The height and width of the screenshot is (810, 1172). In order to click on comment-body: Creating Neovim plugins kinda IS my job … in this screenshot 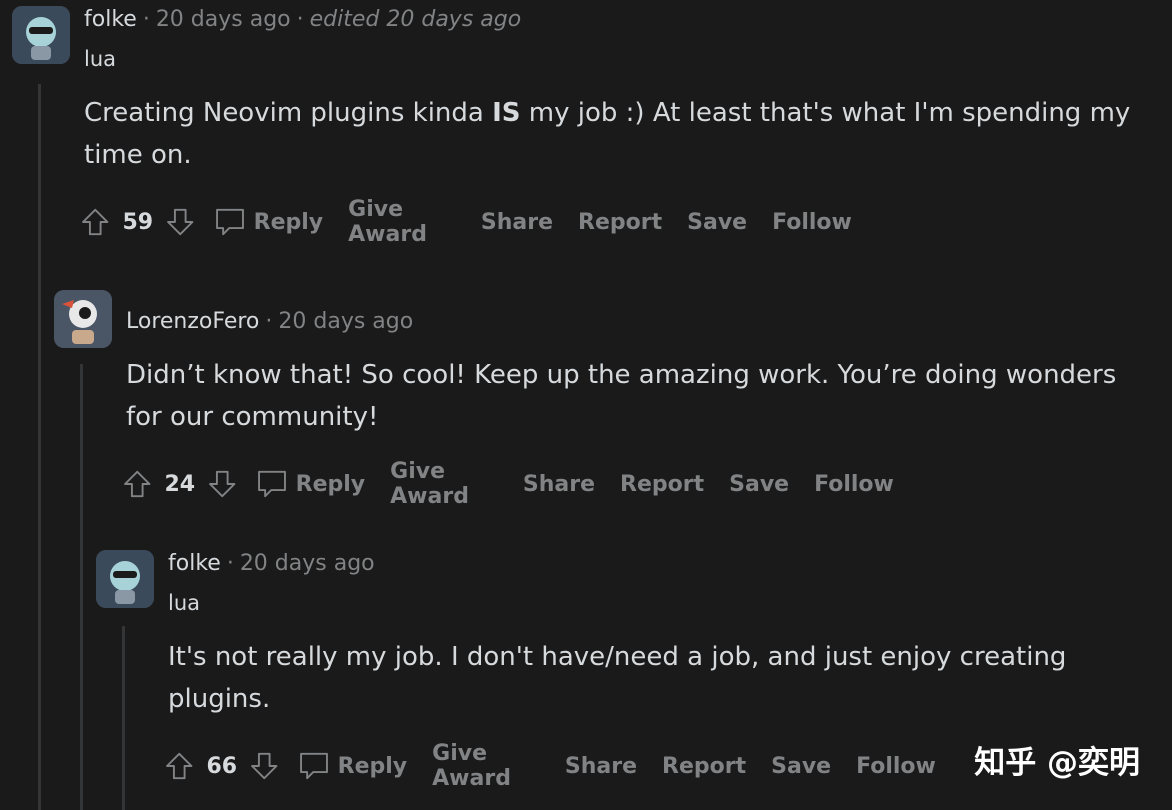, I will do `click(614, 134)`.